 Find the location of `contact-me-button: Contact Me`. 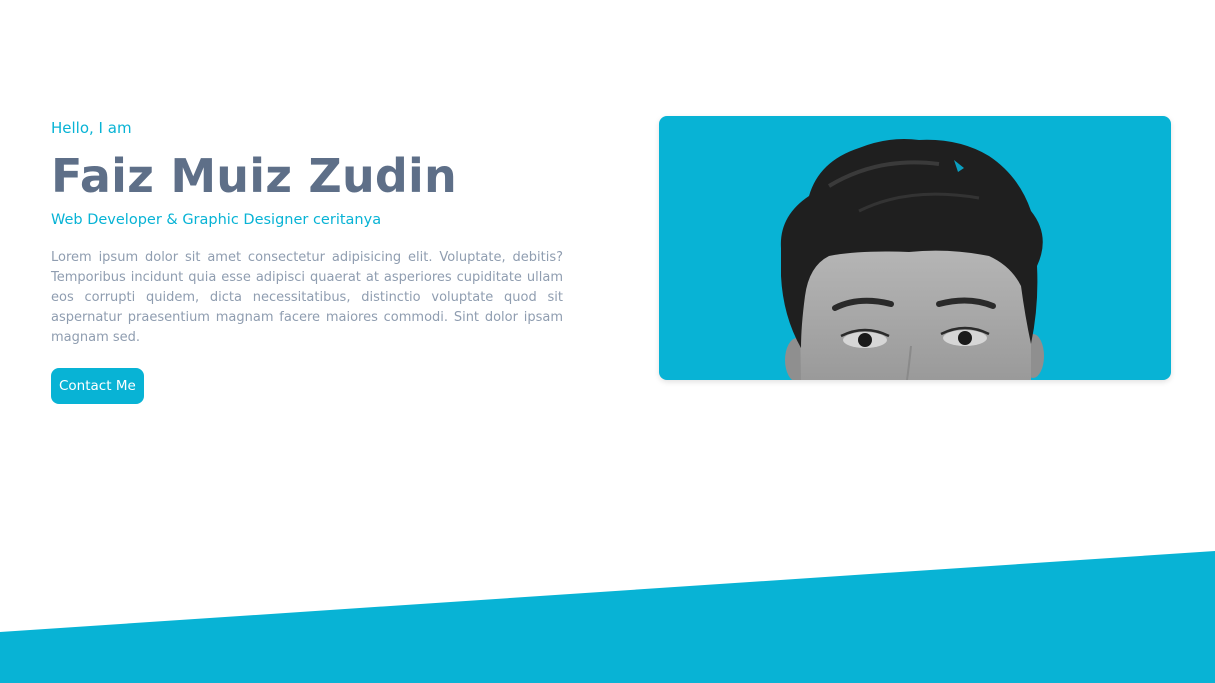

contact-me-button: Contact Me is located at coordinates (97, 386).